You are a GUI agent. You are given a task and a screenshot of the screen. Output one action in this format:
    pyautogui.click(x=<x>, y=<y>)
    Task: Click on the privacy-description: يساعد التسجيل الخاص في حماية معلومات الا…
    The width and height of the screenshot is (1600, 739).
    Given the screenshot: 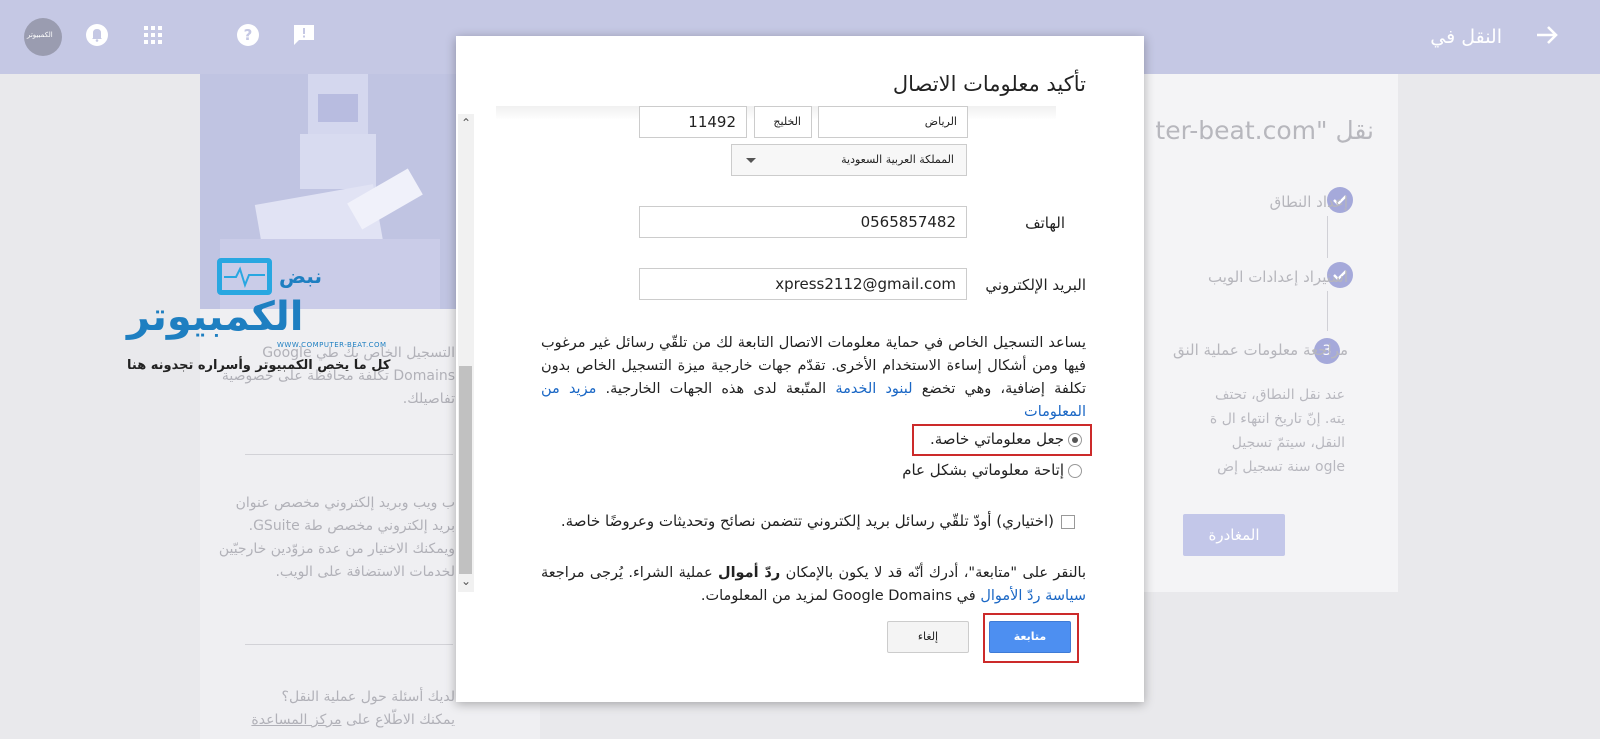 What is the action you would take?
    pyautogui.click(x=813, y=378)
    